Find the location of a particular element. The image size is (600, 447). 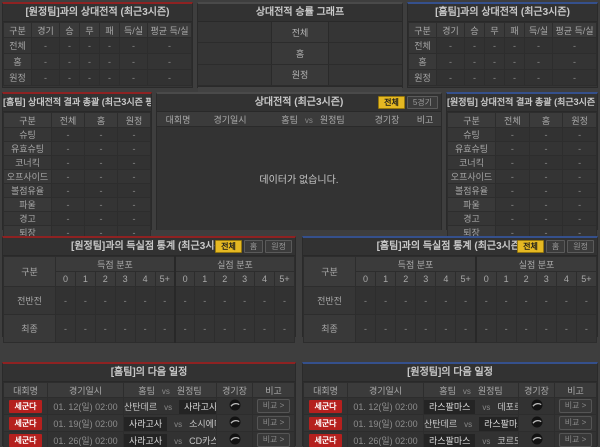

panel-title: [원정팀]의 다음 일정 is located at coordinates (450, 373).